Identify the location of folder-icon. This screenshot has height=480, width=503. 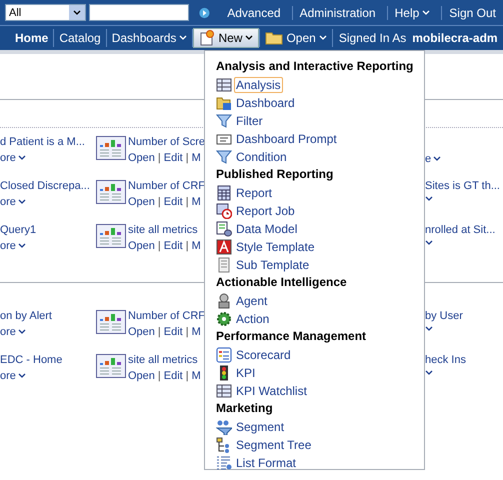
(224, 103).